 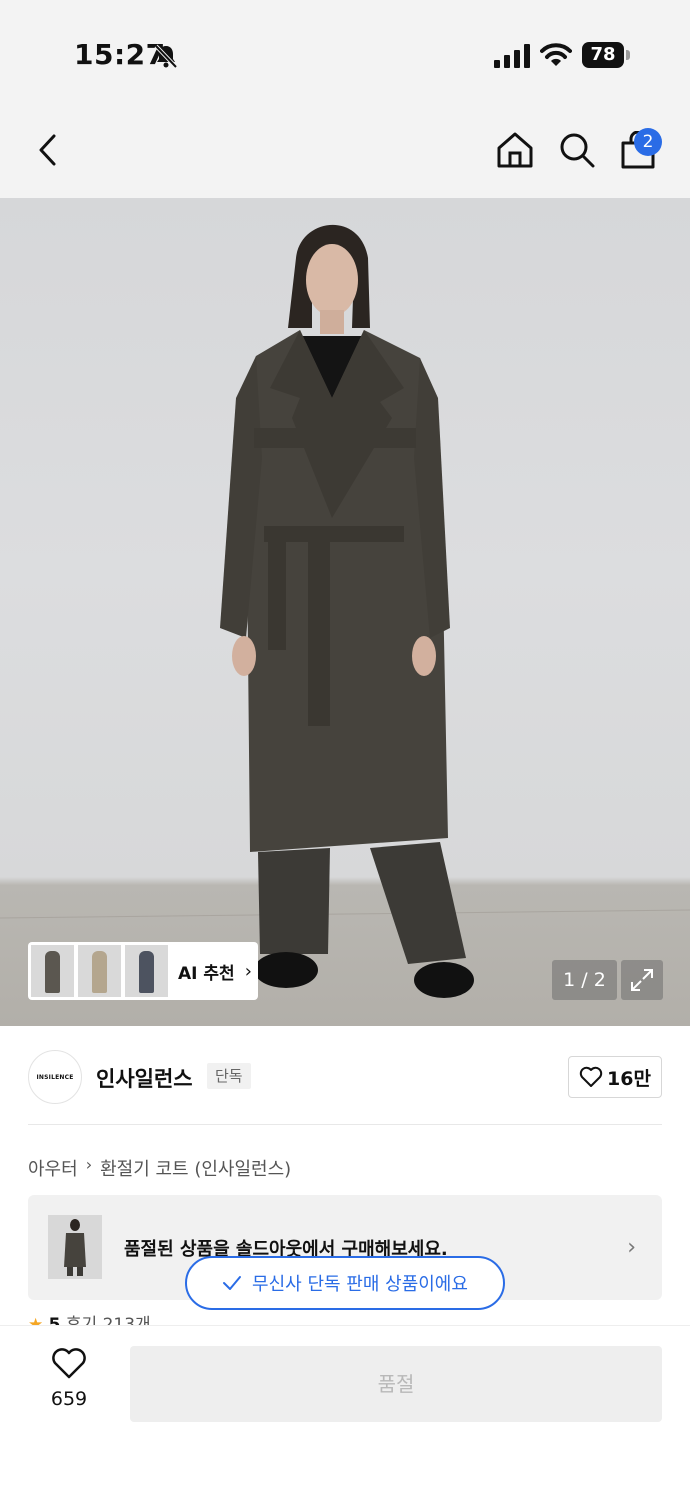 What do you see at coordinates (53, 1168) in the screenshot?
I see `breadcrumb-category: 아우터` at bounding box center [53, 1168].